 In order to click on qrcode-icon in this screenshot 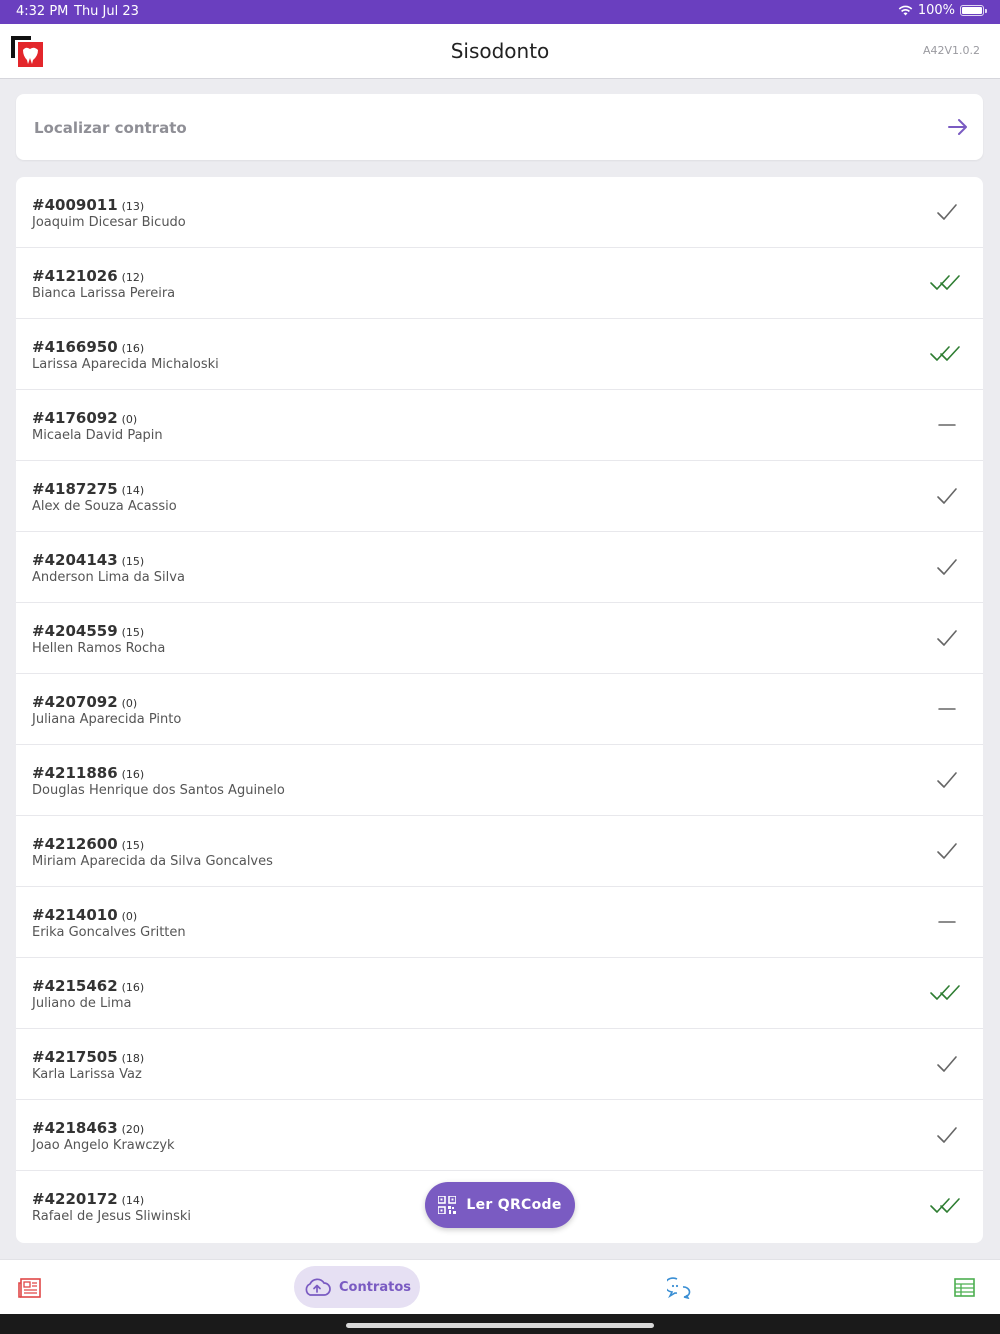, I will do `click(447, 1205)`.